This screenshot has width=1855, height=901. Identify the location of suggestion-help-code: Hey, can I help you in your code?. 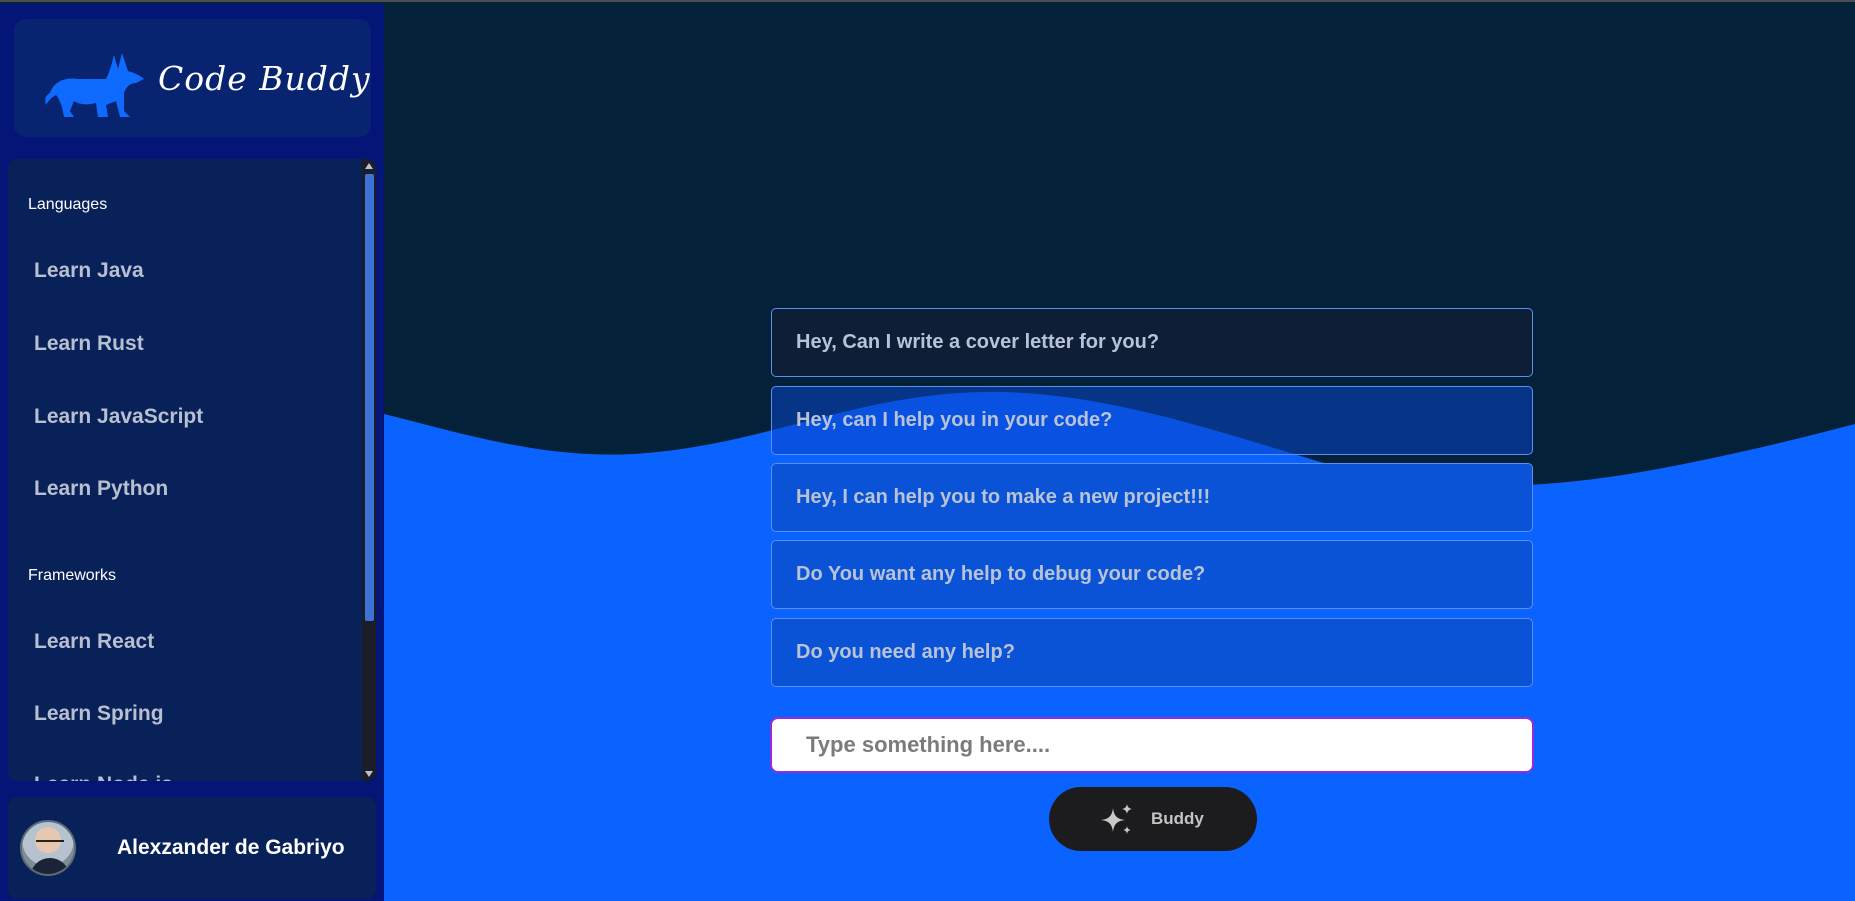
(1152, 420).